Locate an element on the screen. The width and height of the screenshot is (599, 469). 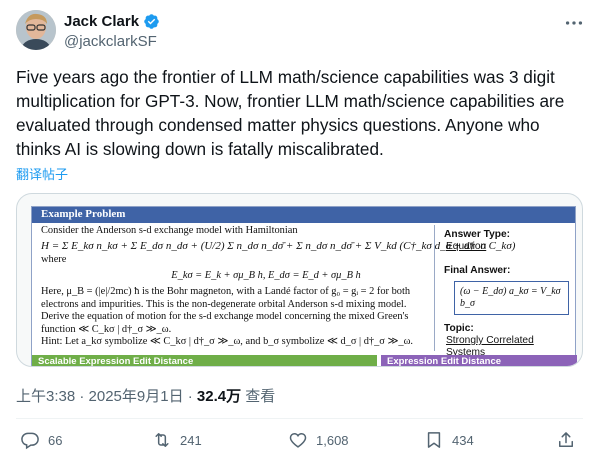
final-answer-label: Final Answer: is located at coordinates (477, 270).